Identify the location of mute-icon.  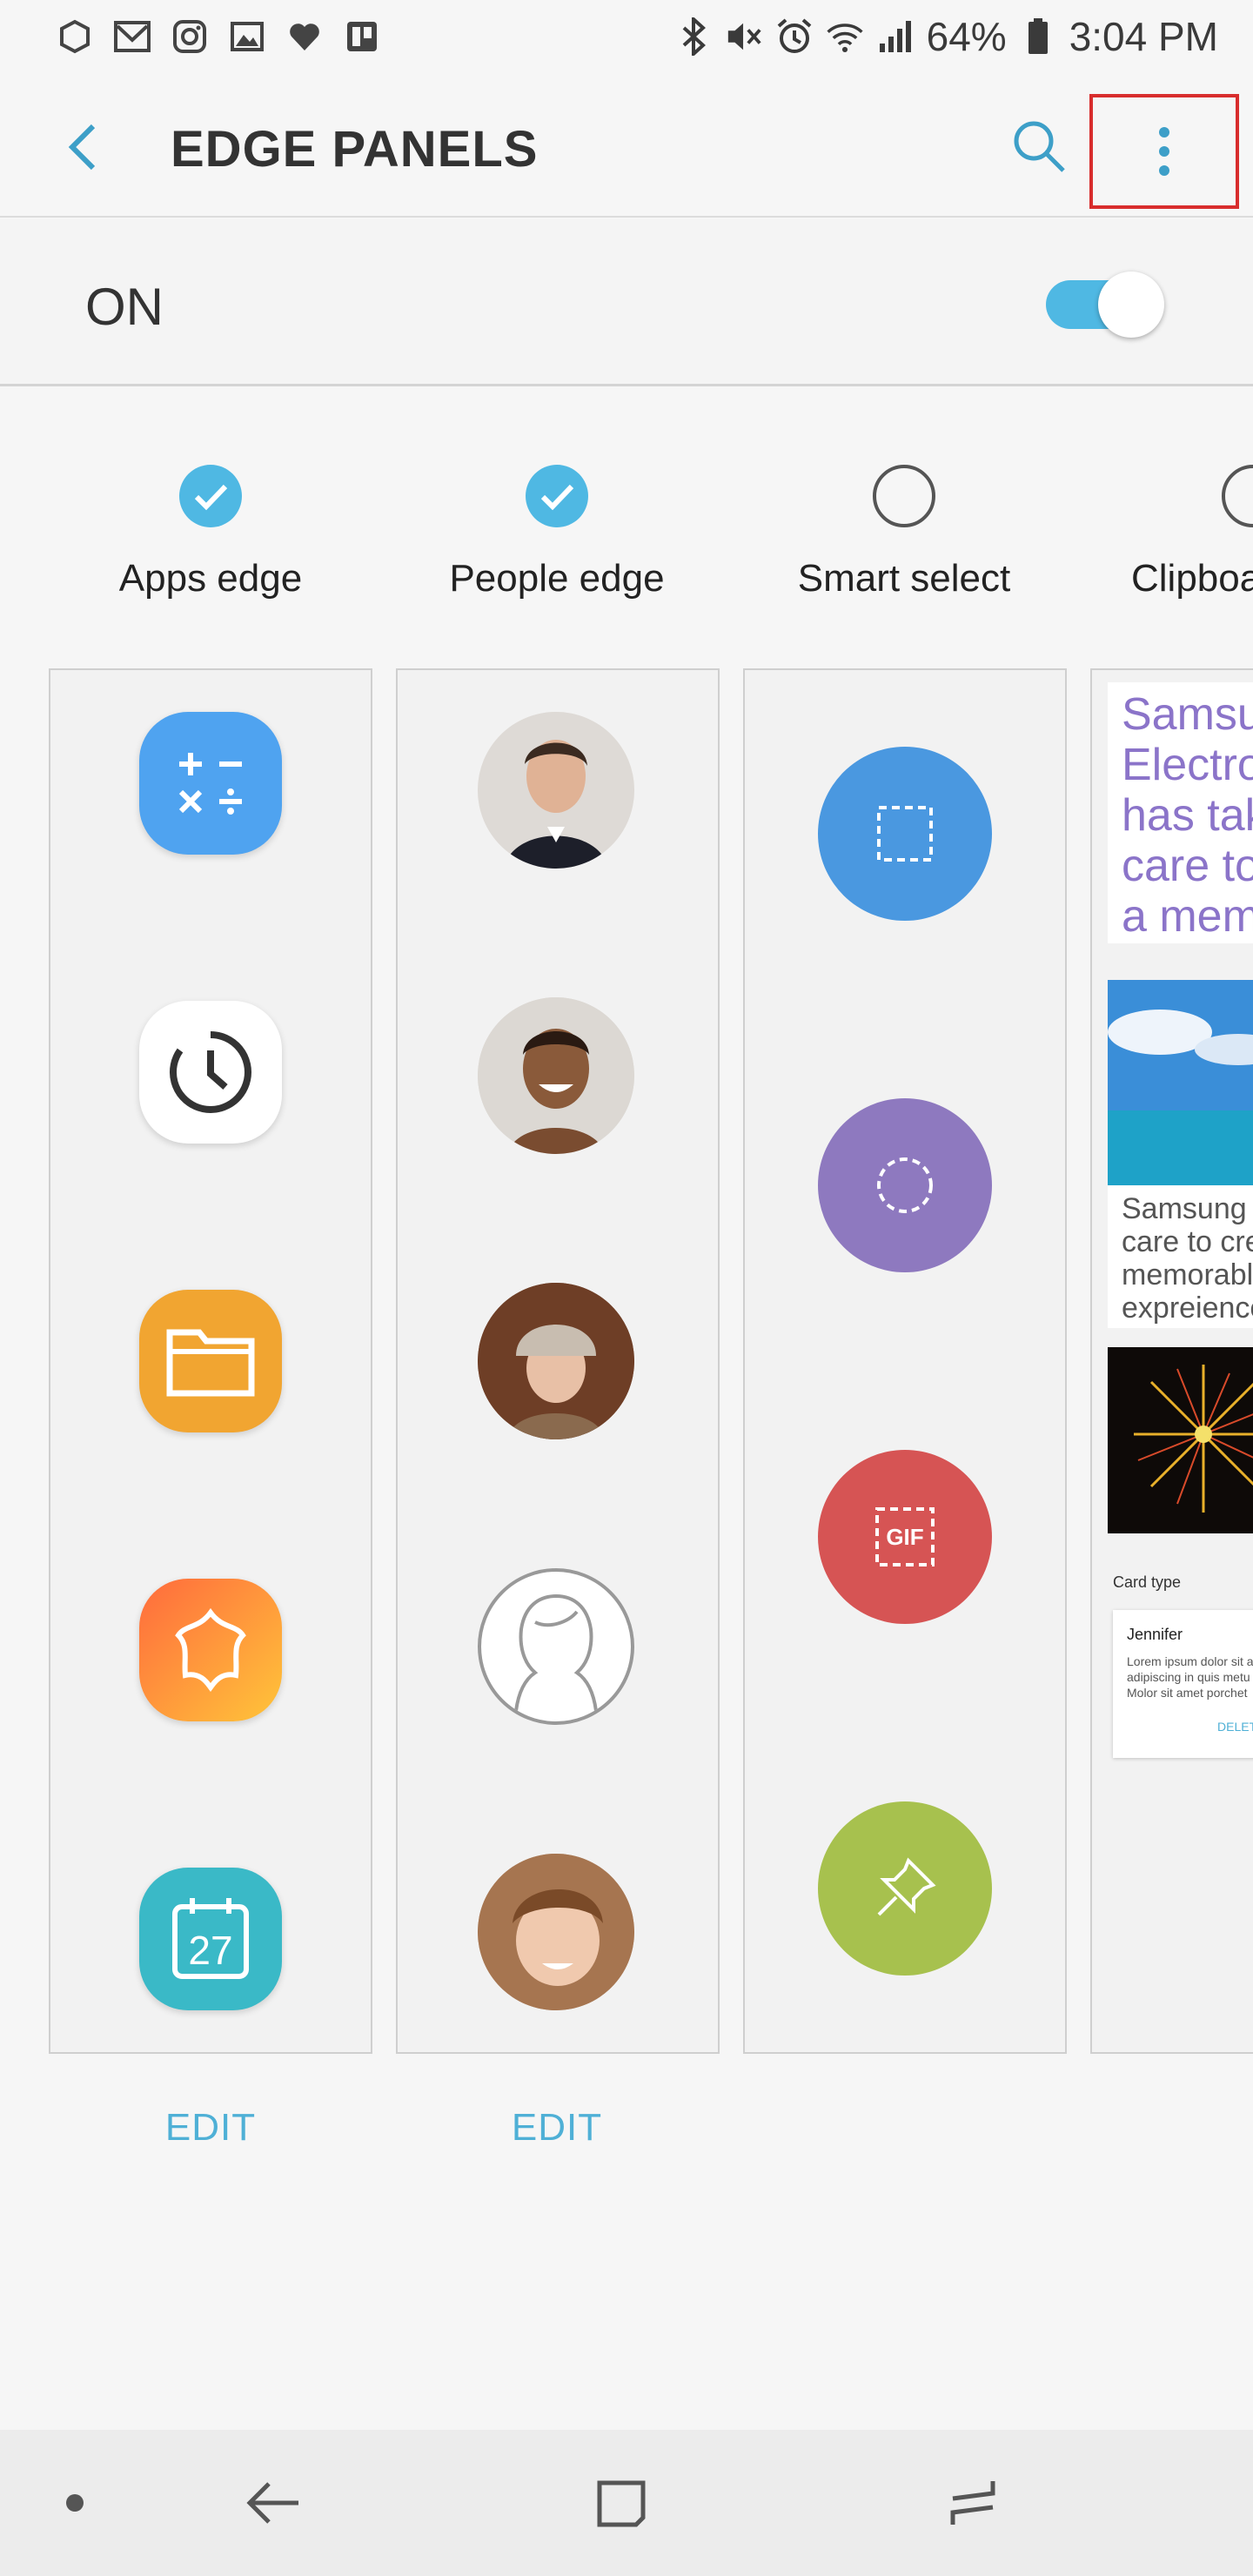
(744, 37).